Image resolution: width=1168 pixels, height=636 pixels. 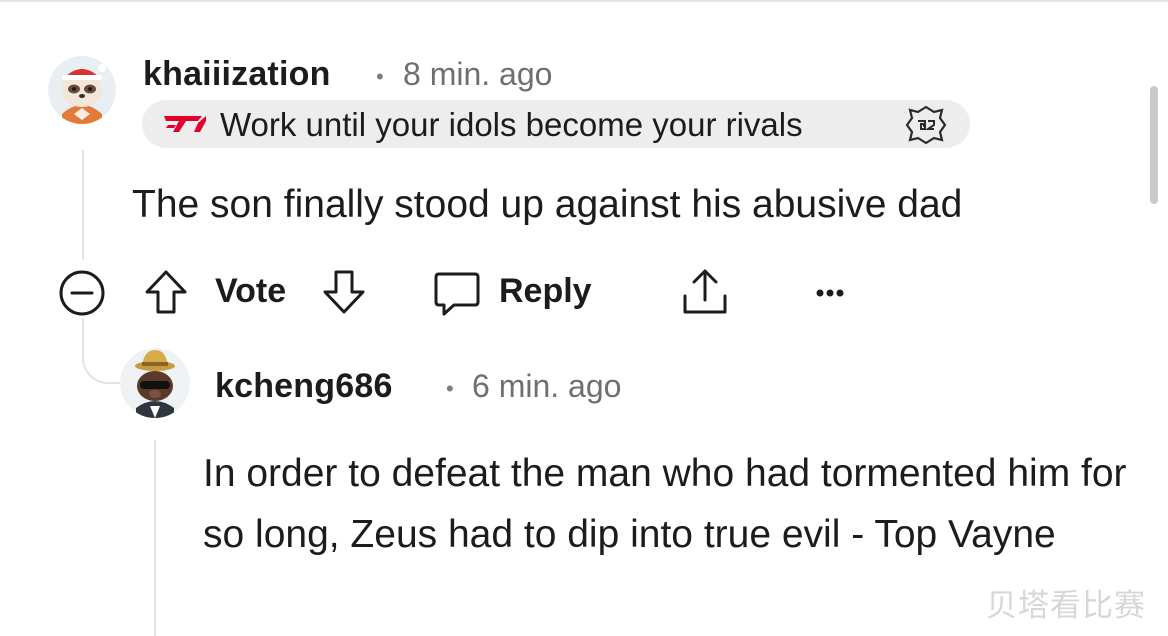 I want to click on arrow-up-icon, so click(x=166, y=292).